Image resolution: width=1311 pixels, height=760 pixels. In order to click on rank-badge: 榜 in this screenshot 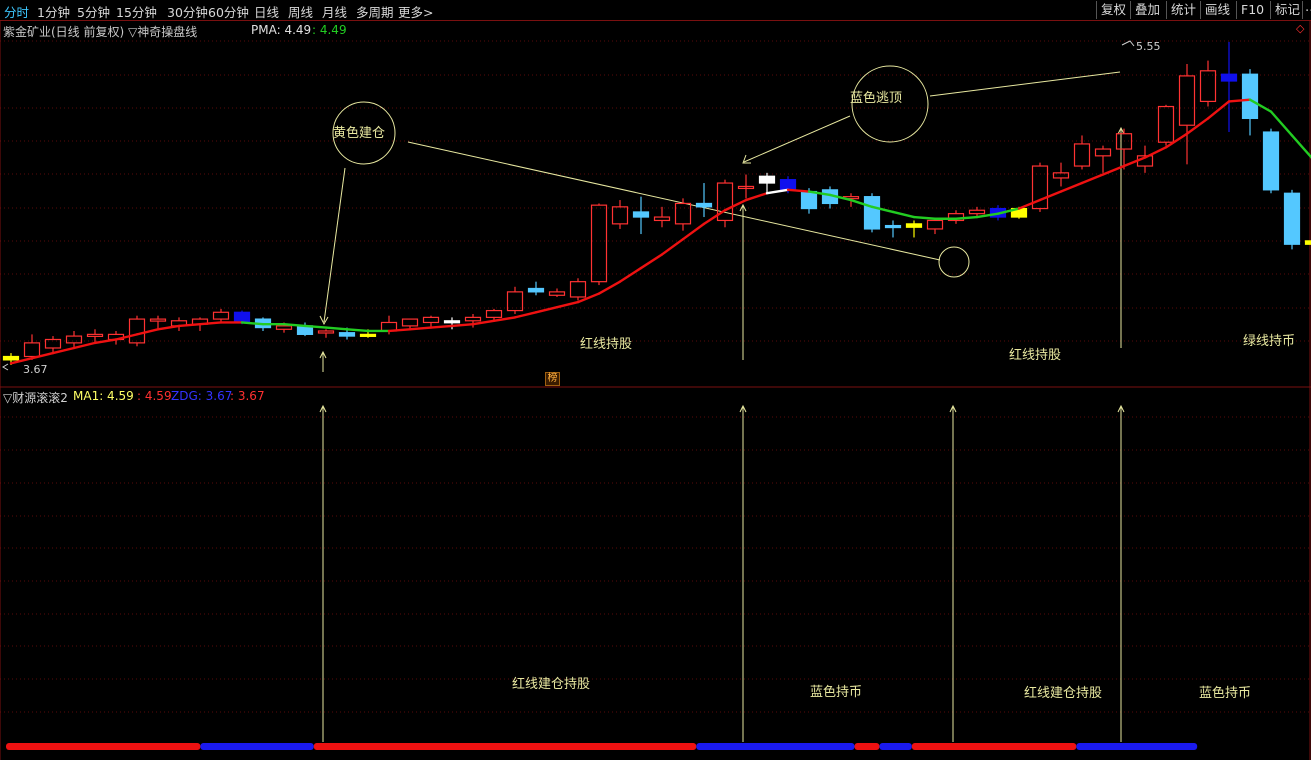, I will do `click(552, 379)`.